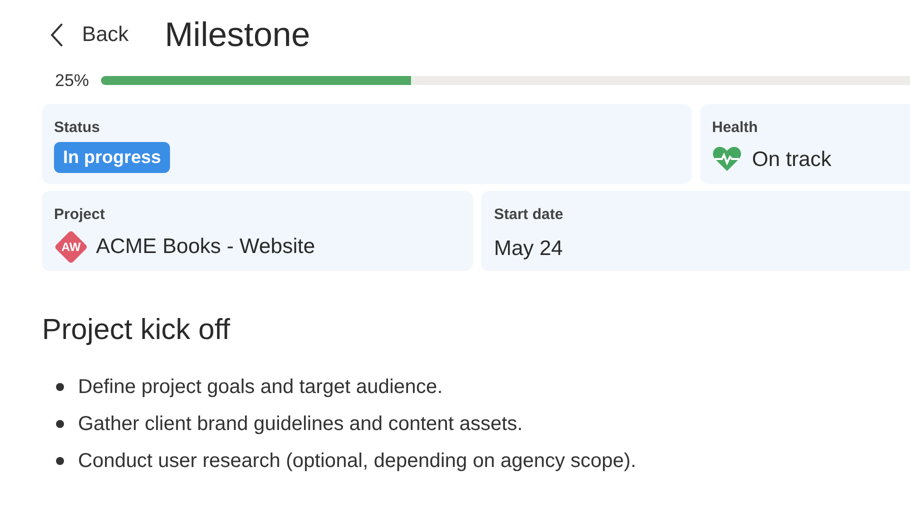 Image resolution: width=910 pixels, height=520 pixels. I want to click on field-label: Status, so click(77, 128).